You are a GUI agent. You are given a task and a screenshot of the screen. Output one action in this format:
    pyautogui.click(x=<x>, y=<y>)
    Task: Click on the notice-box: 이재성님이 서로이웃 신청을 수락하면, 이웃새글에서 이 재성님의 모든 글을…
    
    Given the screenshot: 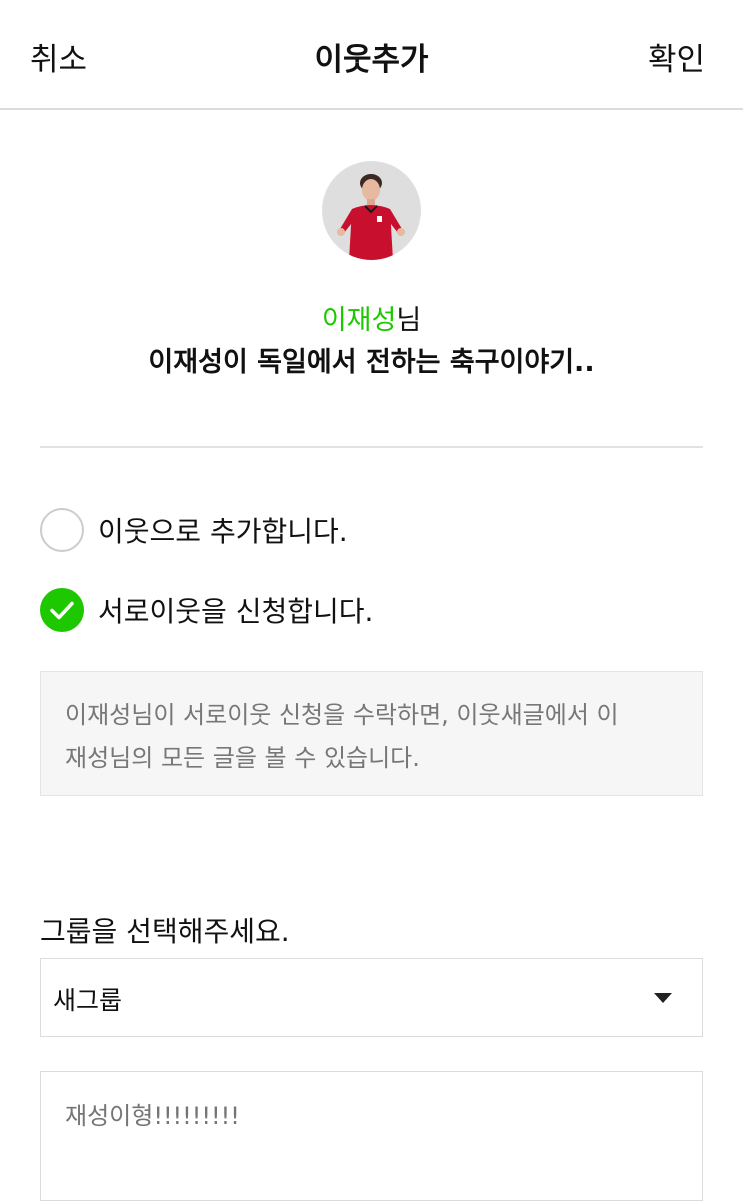 What is the action you would take?
    pyautogui.click(x=371, y=733)
    